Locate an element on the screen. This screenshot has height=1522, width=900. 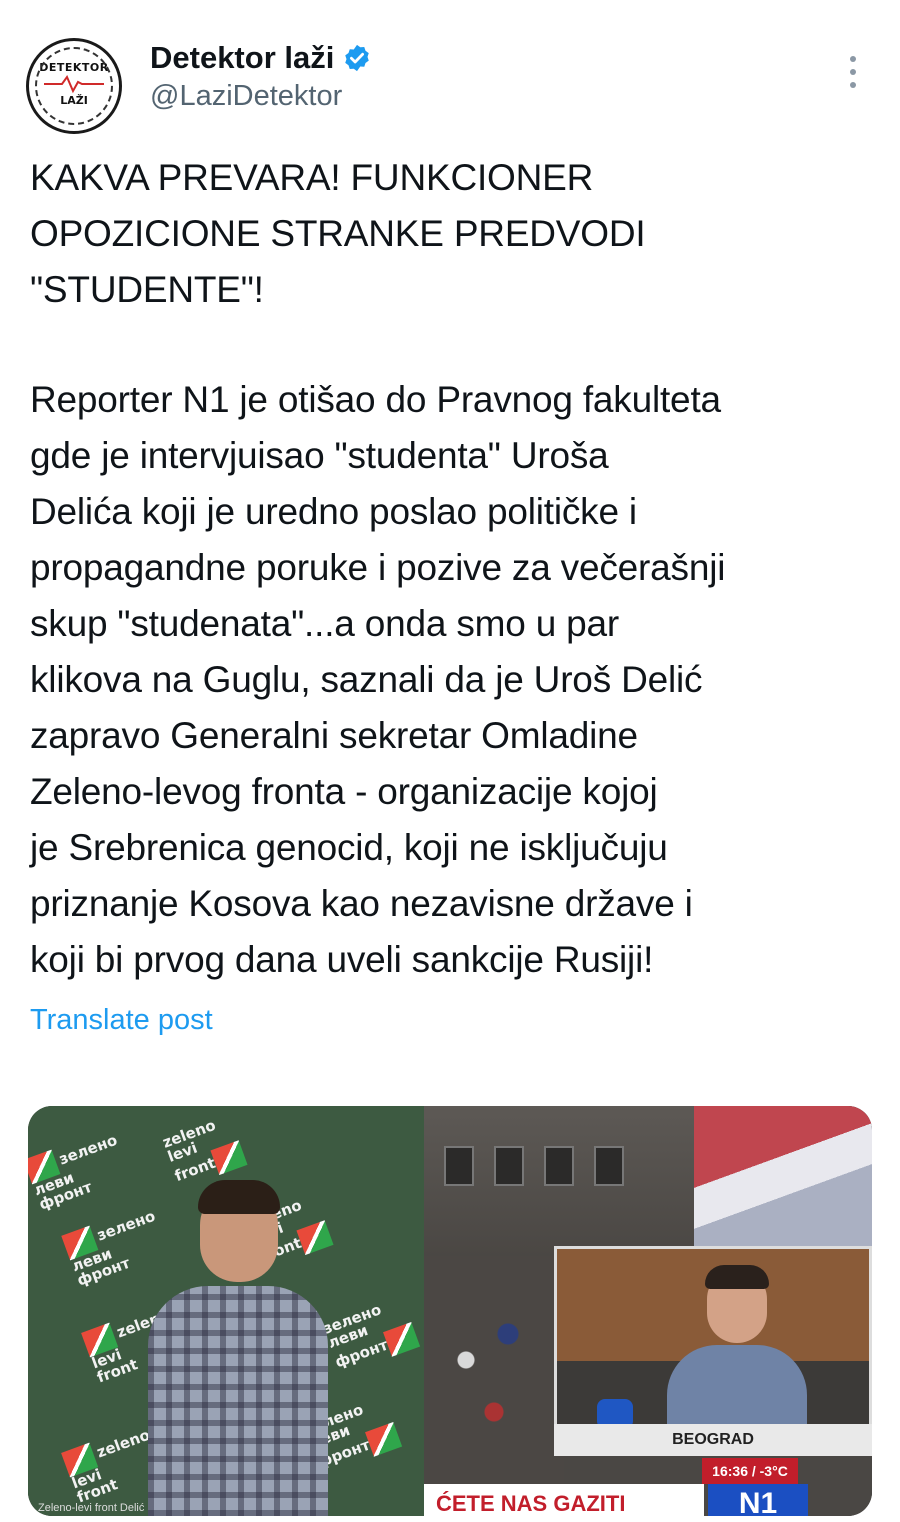
handle: @LaziDetektor is located at coordinates (261, 96).